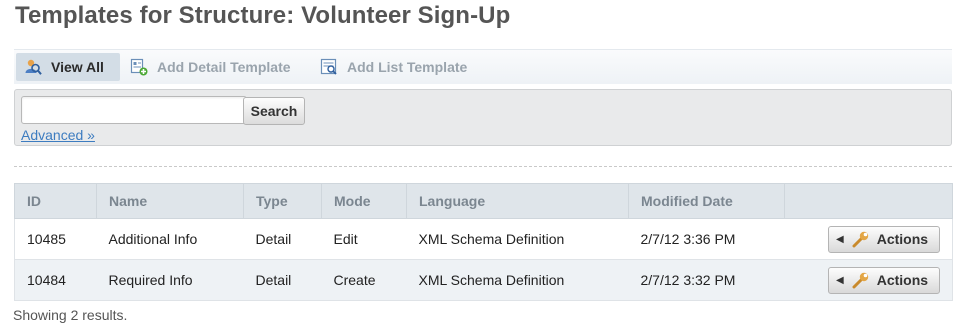 This screenshot has height=330, width=965. Describe the element at coordinates (170, 280) in the screenshot. I see `cell-name: Required Info` at that location.